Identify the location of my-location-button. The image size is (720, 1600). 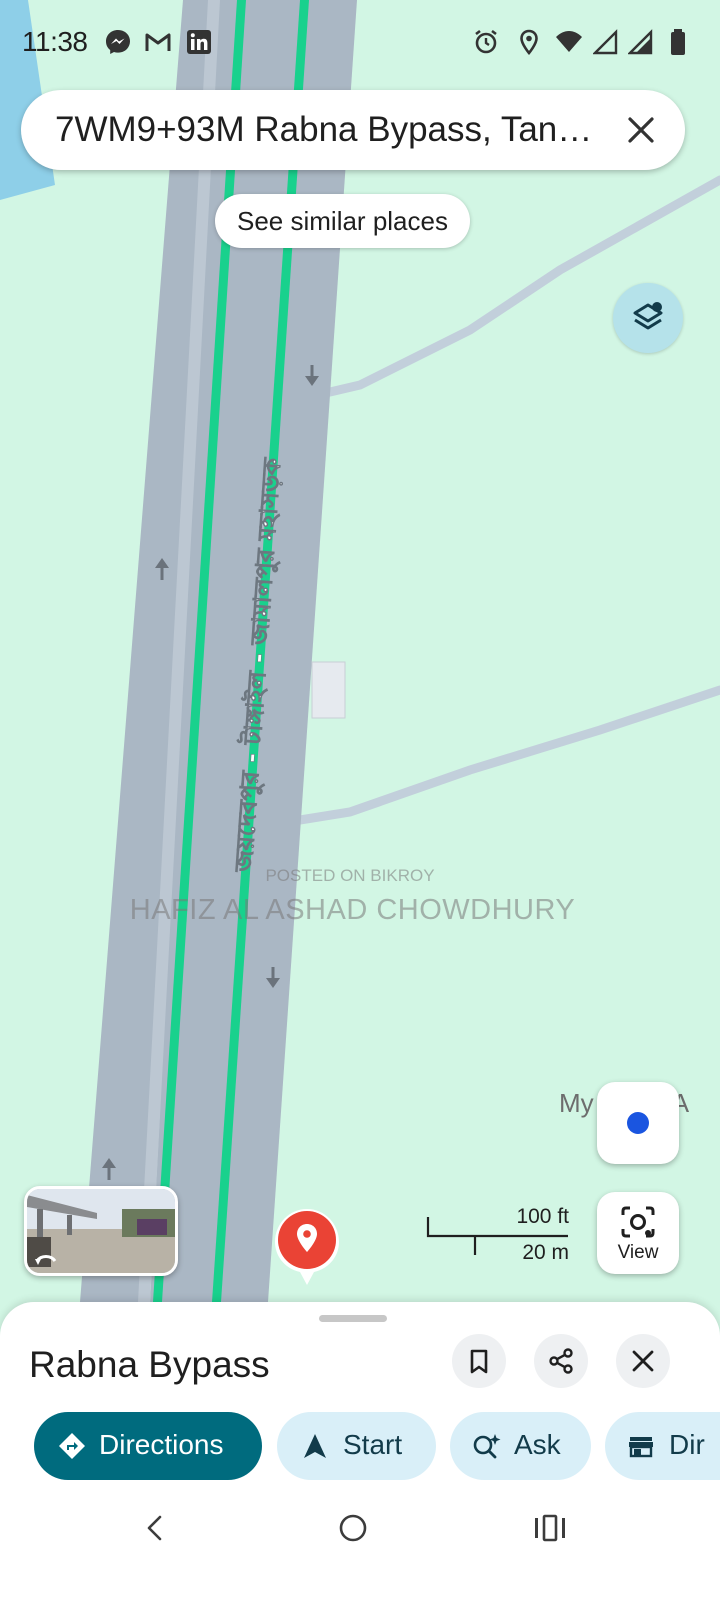
(638, 1123).